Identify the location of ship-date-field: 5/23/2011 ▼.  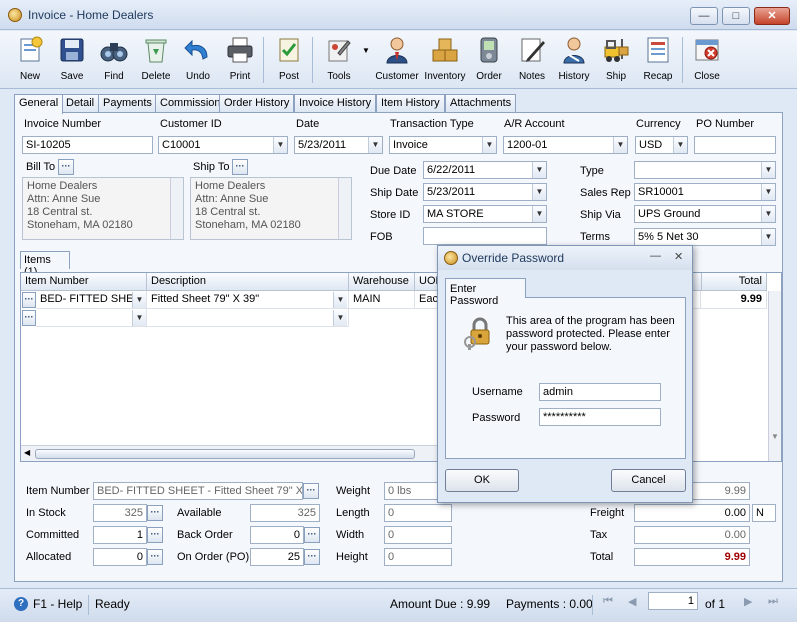
(485, 192).